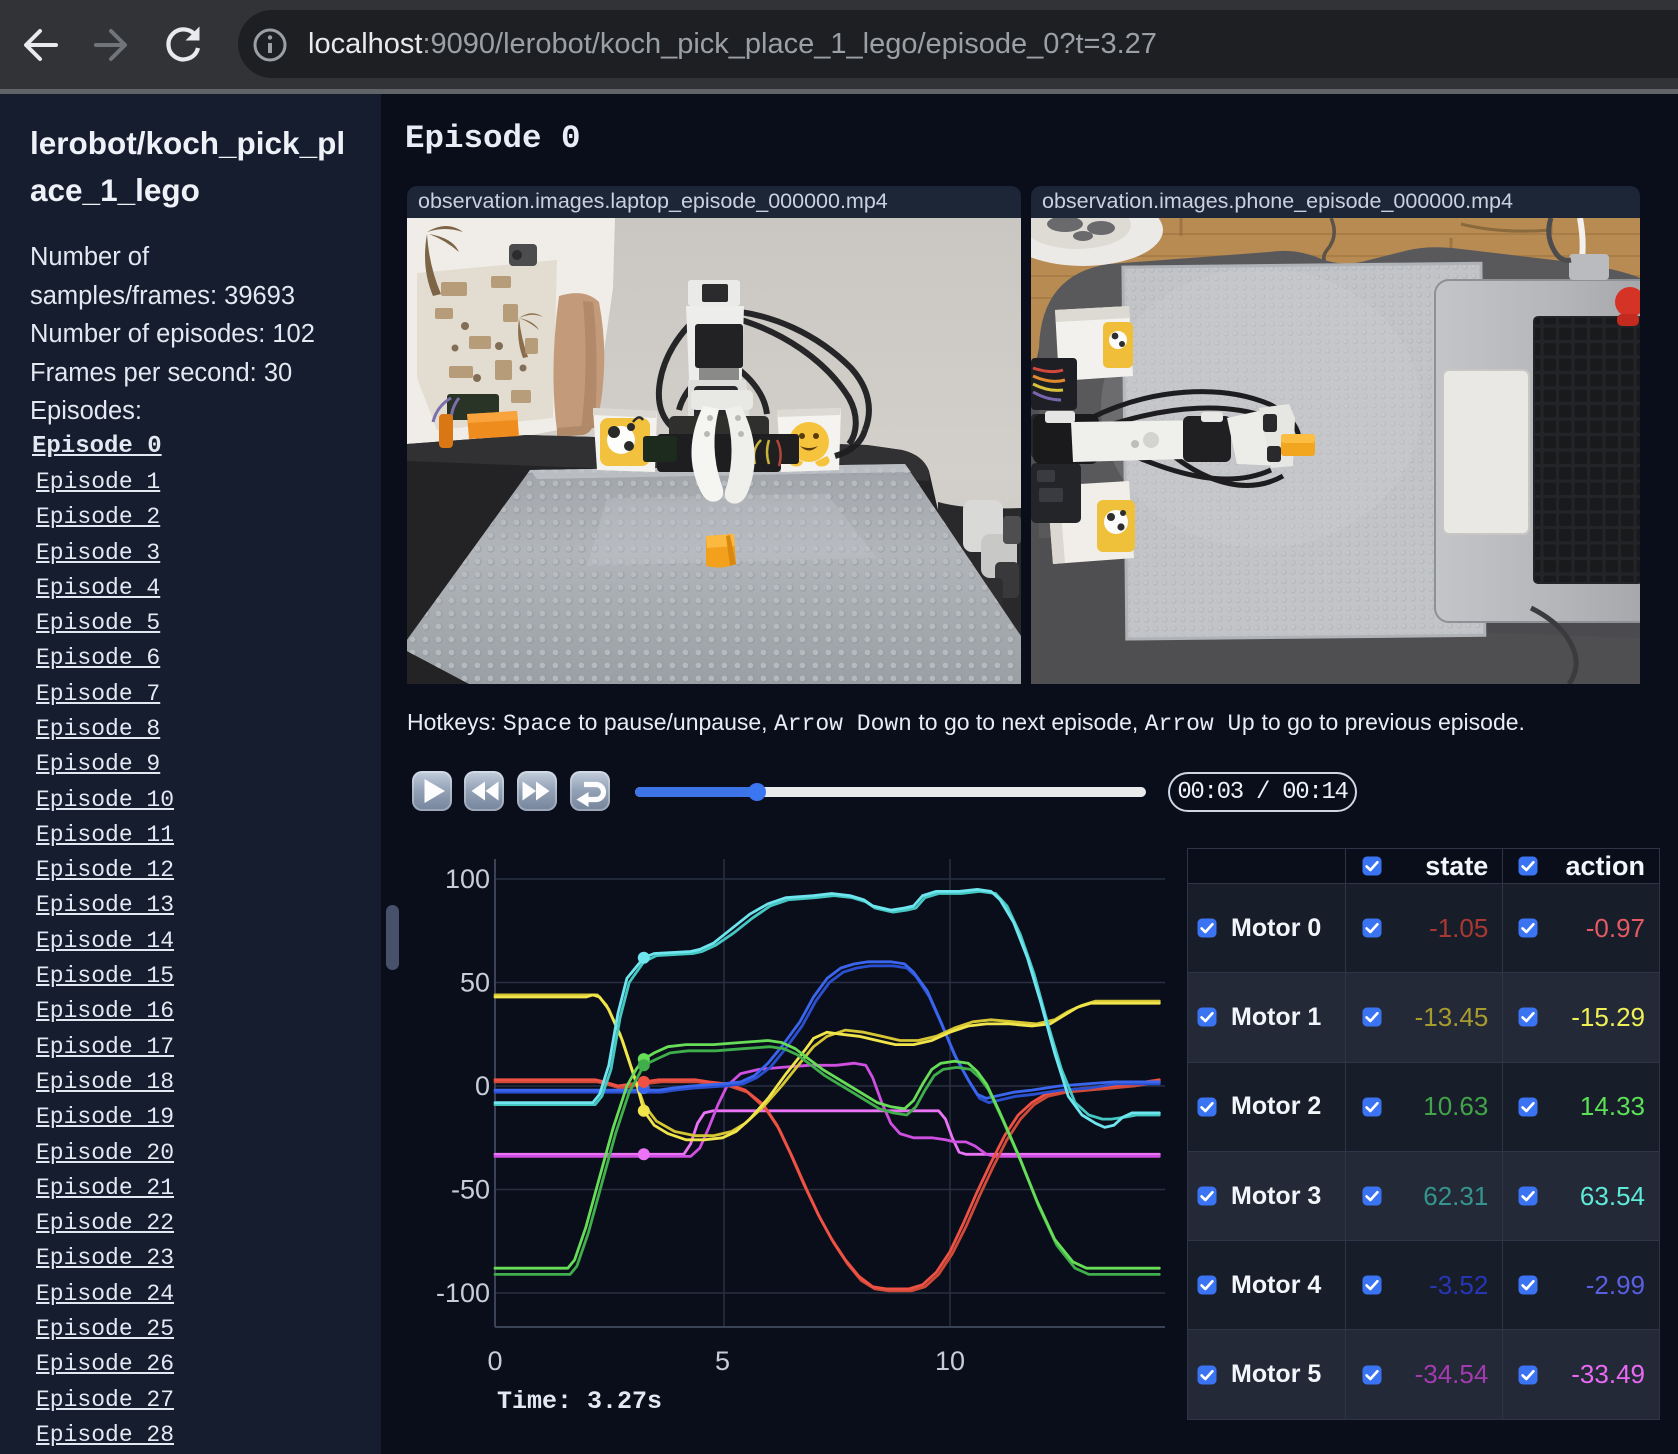 The width and height of the screenshot is (1678, 1454). I want to click on svg-text: Time: 3.27s, so click(579, 1401).